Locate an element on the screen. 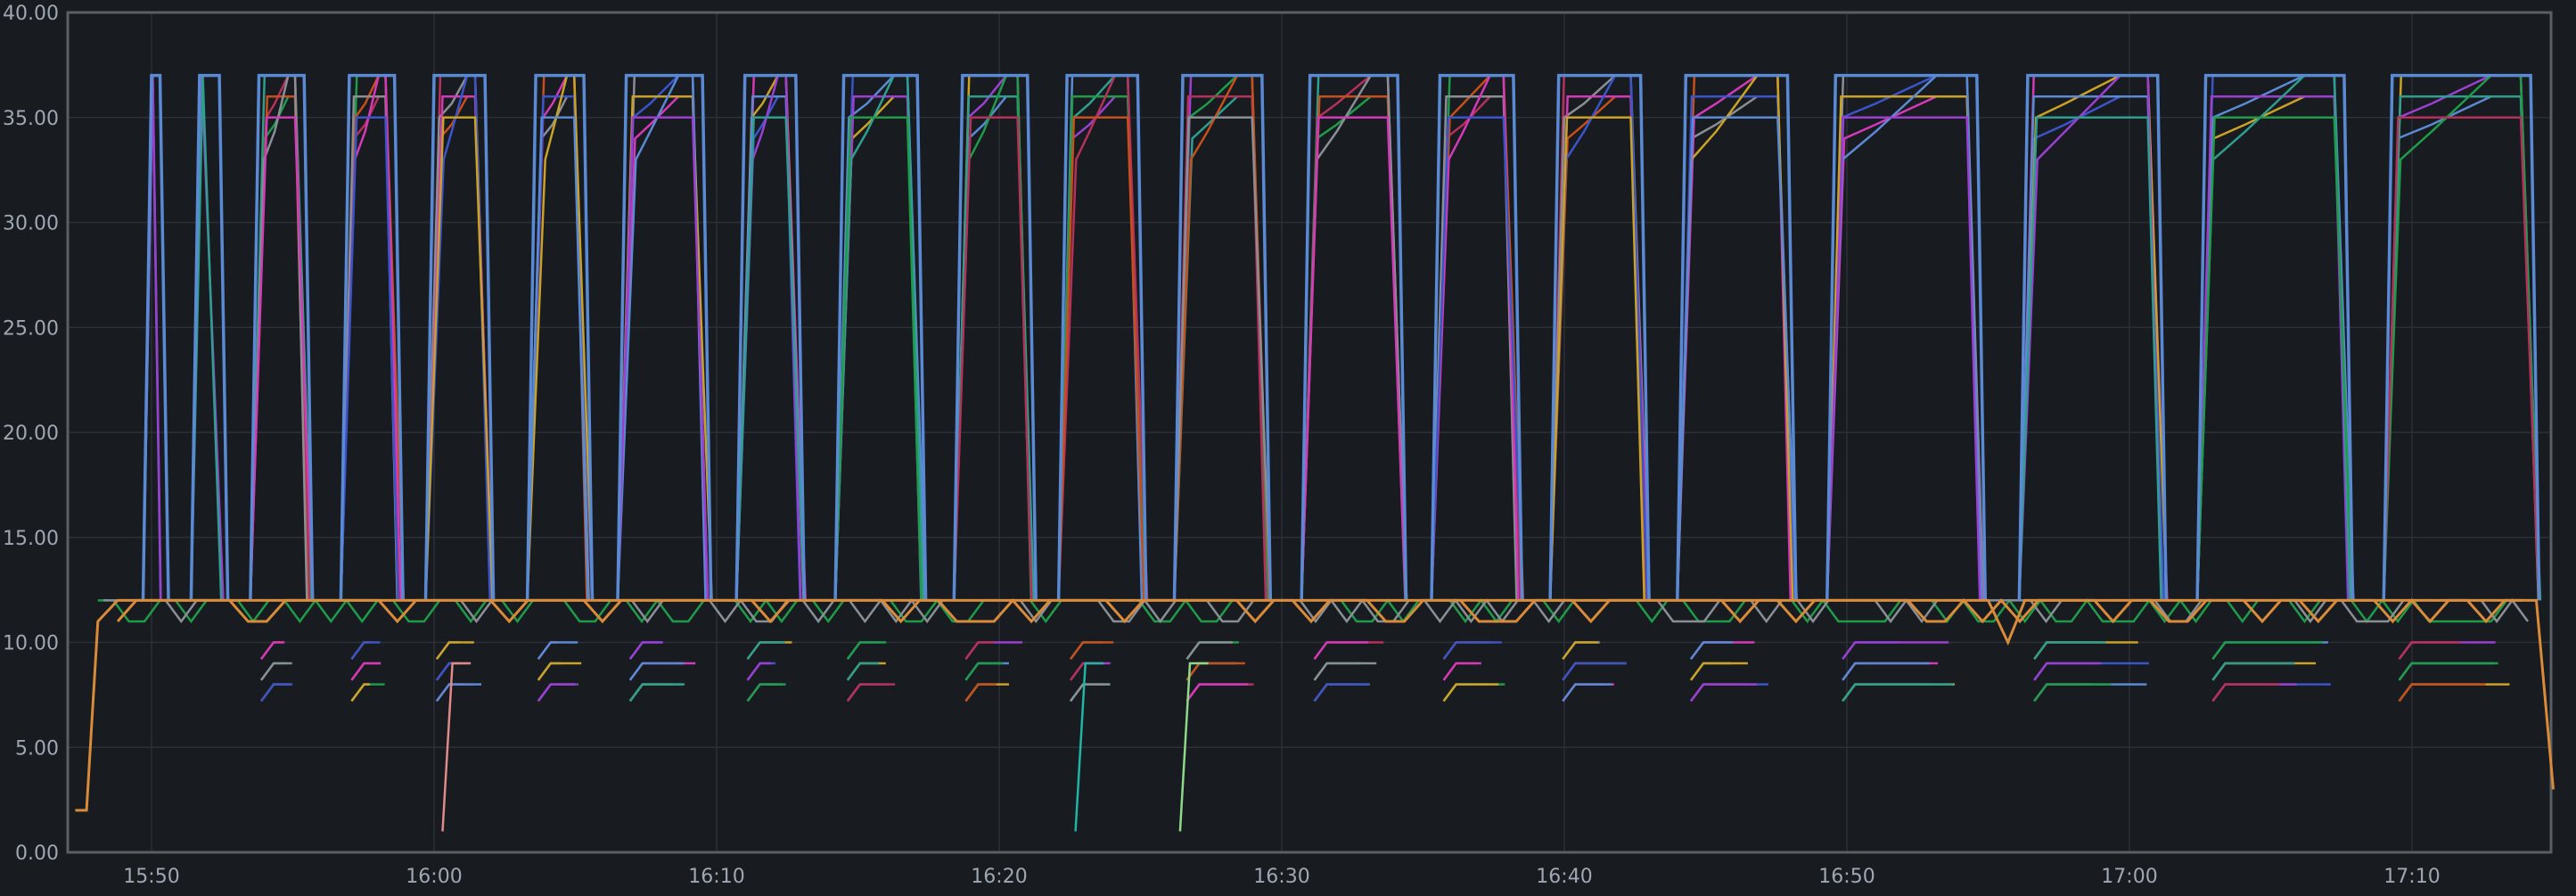 This screenshot has width=2576, height=896. x-tick-label: 16:00 is located at coordinates (434, 877).